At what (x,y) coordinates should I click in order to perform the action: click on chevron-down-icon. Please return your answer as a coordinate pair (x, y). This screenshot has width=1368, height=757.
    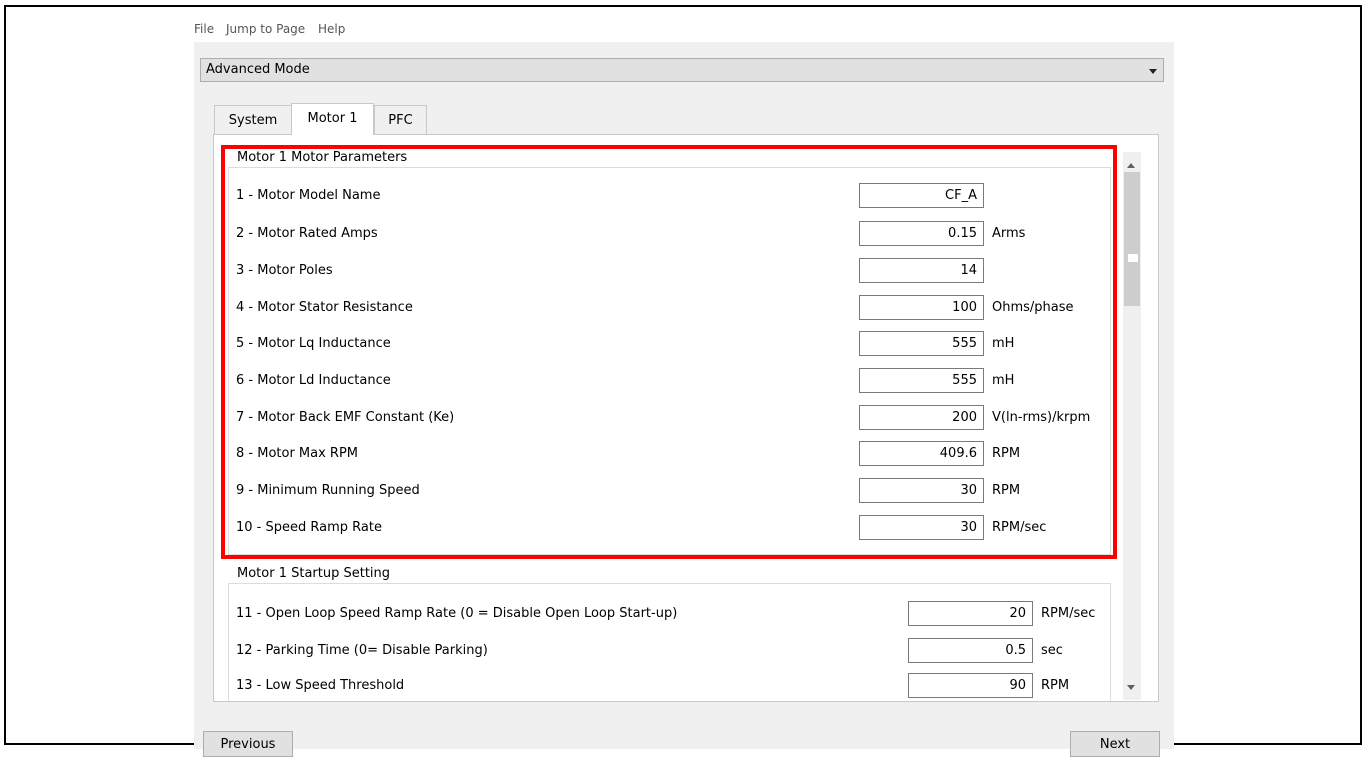
    Looking at the image, I should click on (1153, 71).